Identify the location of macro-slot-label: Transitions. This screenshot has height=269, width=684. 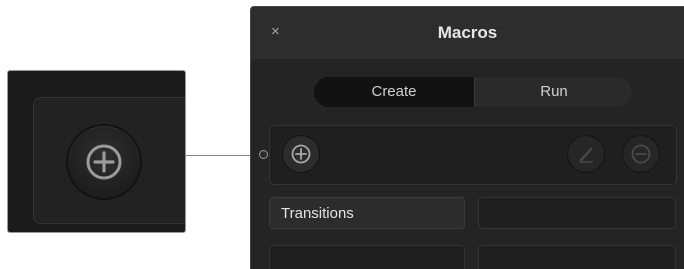
(317, 213).